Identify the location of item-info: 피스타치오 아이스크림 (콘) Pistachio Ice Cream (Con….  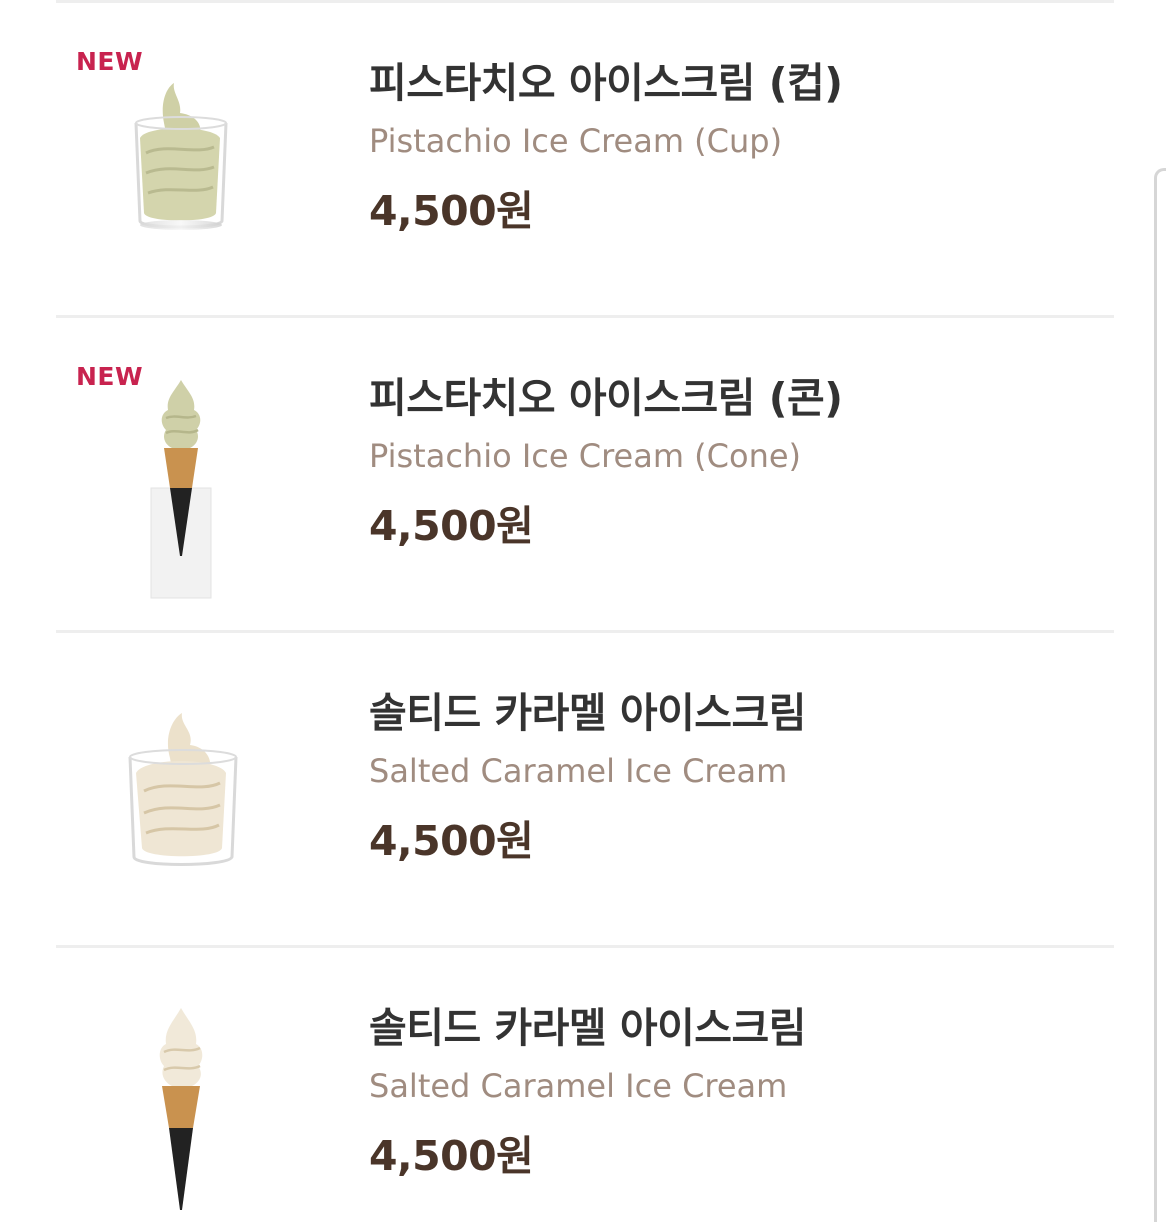
(729, 462).